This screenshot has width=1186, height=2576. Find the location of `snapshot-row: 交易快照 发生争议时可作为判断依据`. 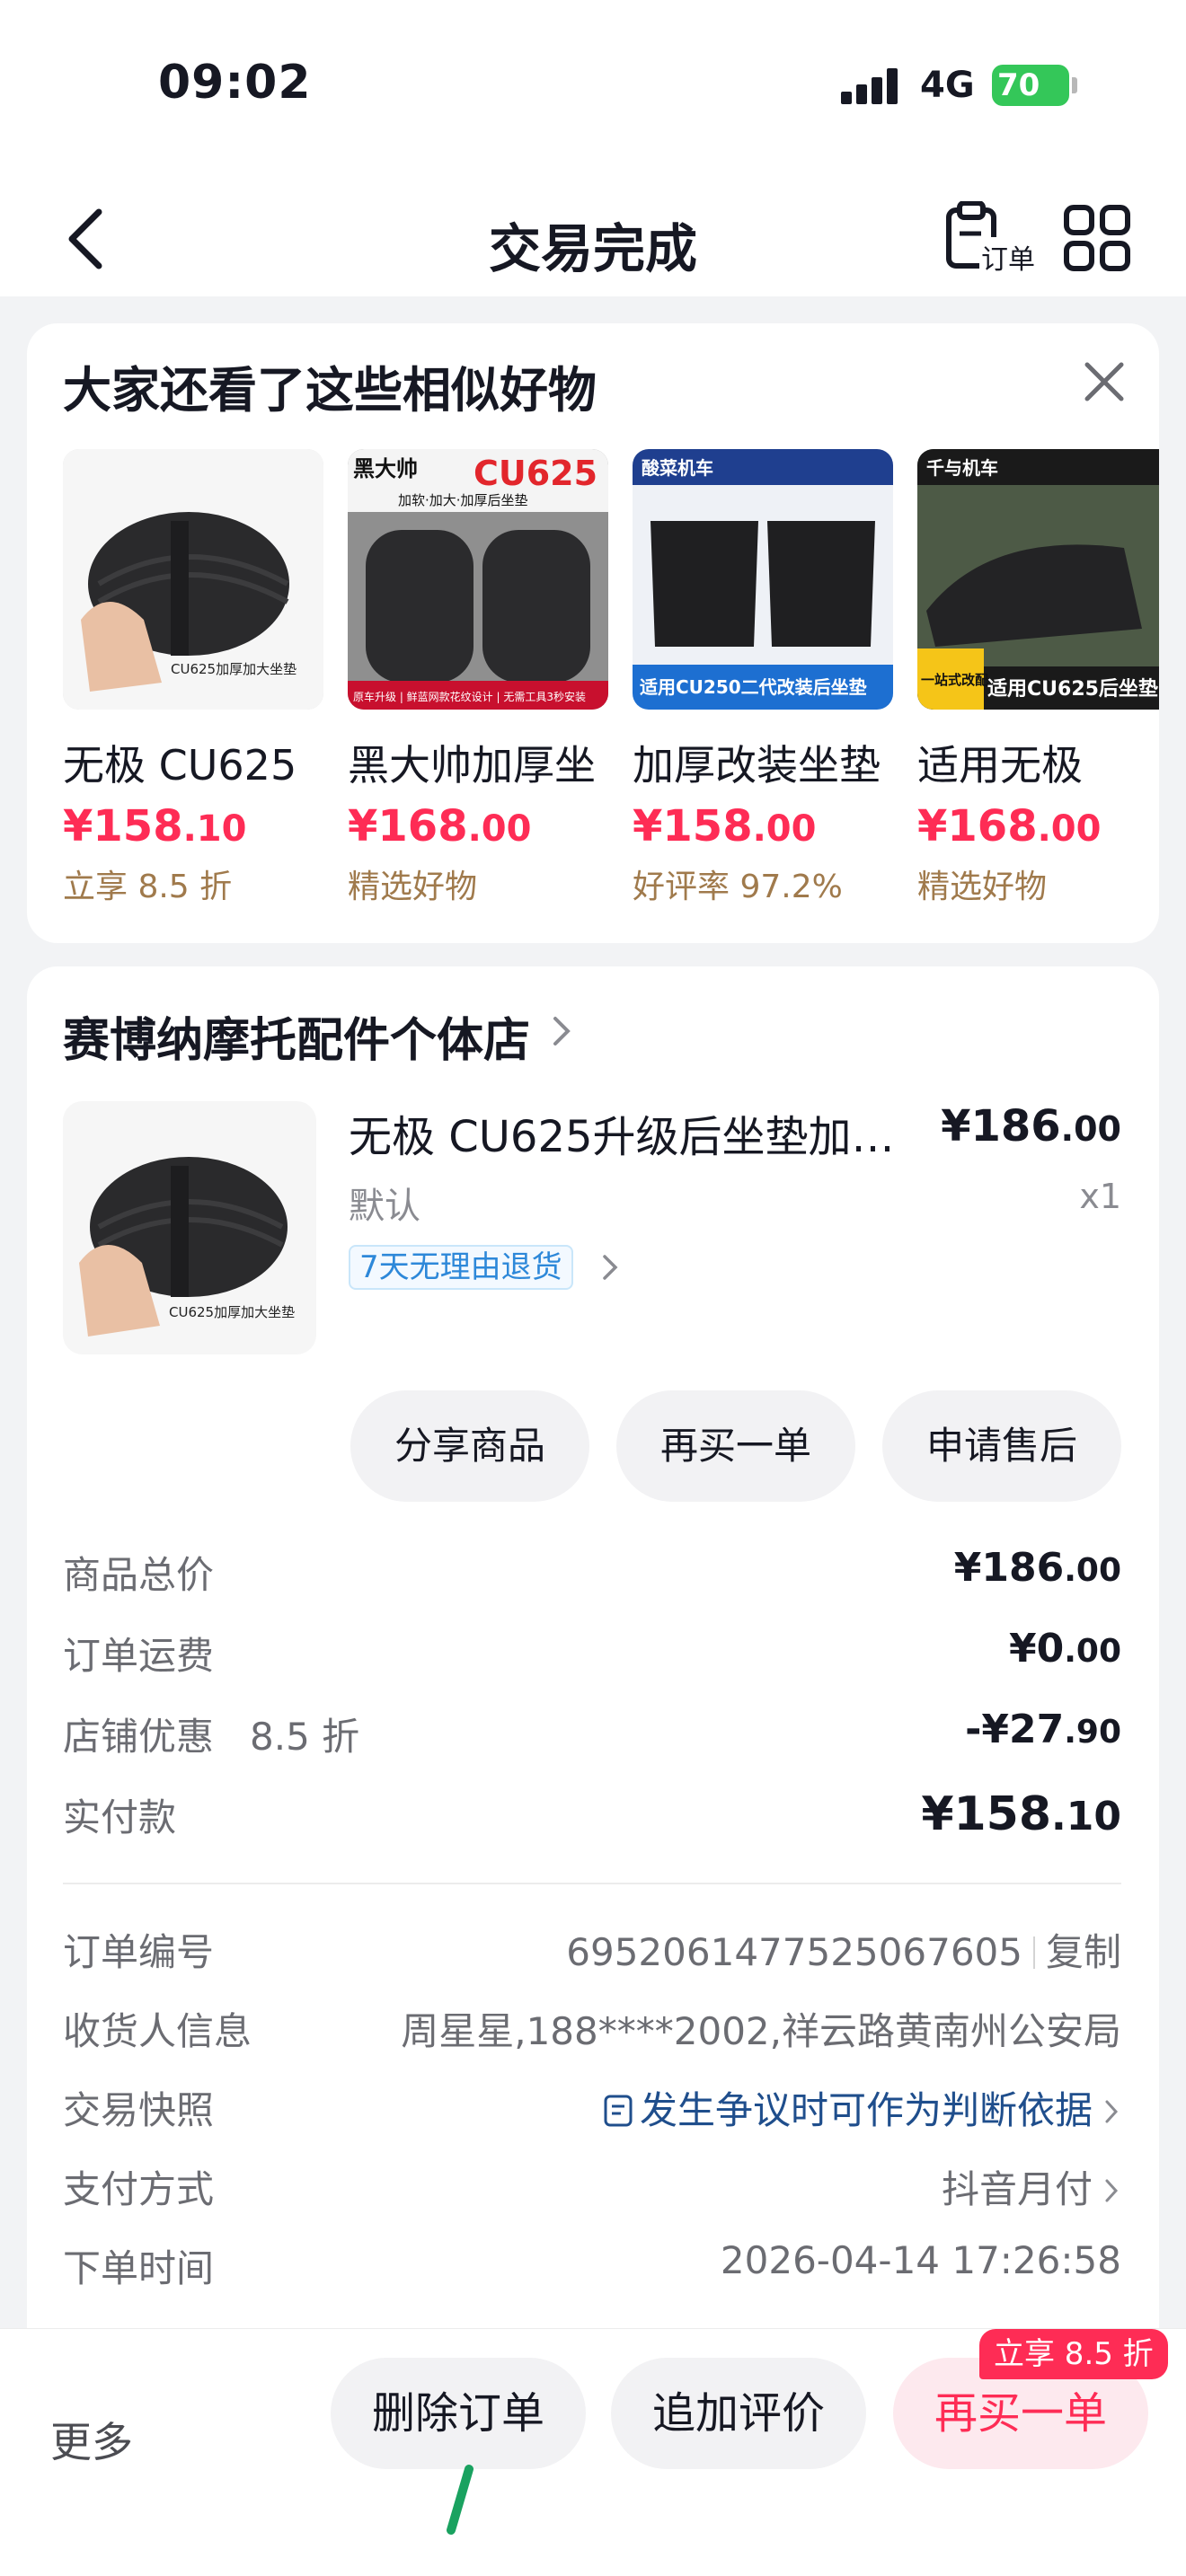

snapshot-row: 交易快照 发生争议时可作为判断依据 is located at coordinates (592, 2107).